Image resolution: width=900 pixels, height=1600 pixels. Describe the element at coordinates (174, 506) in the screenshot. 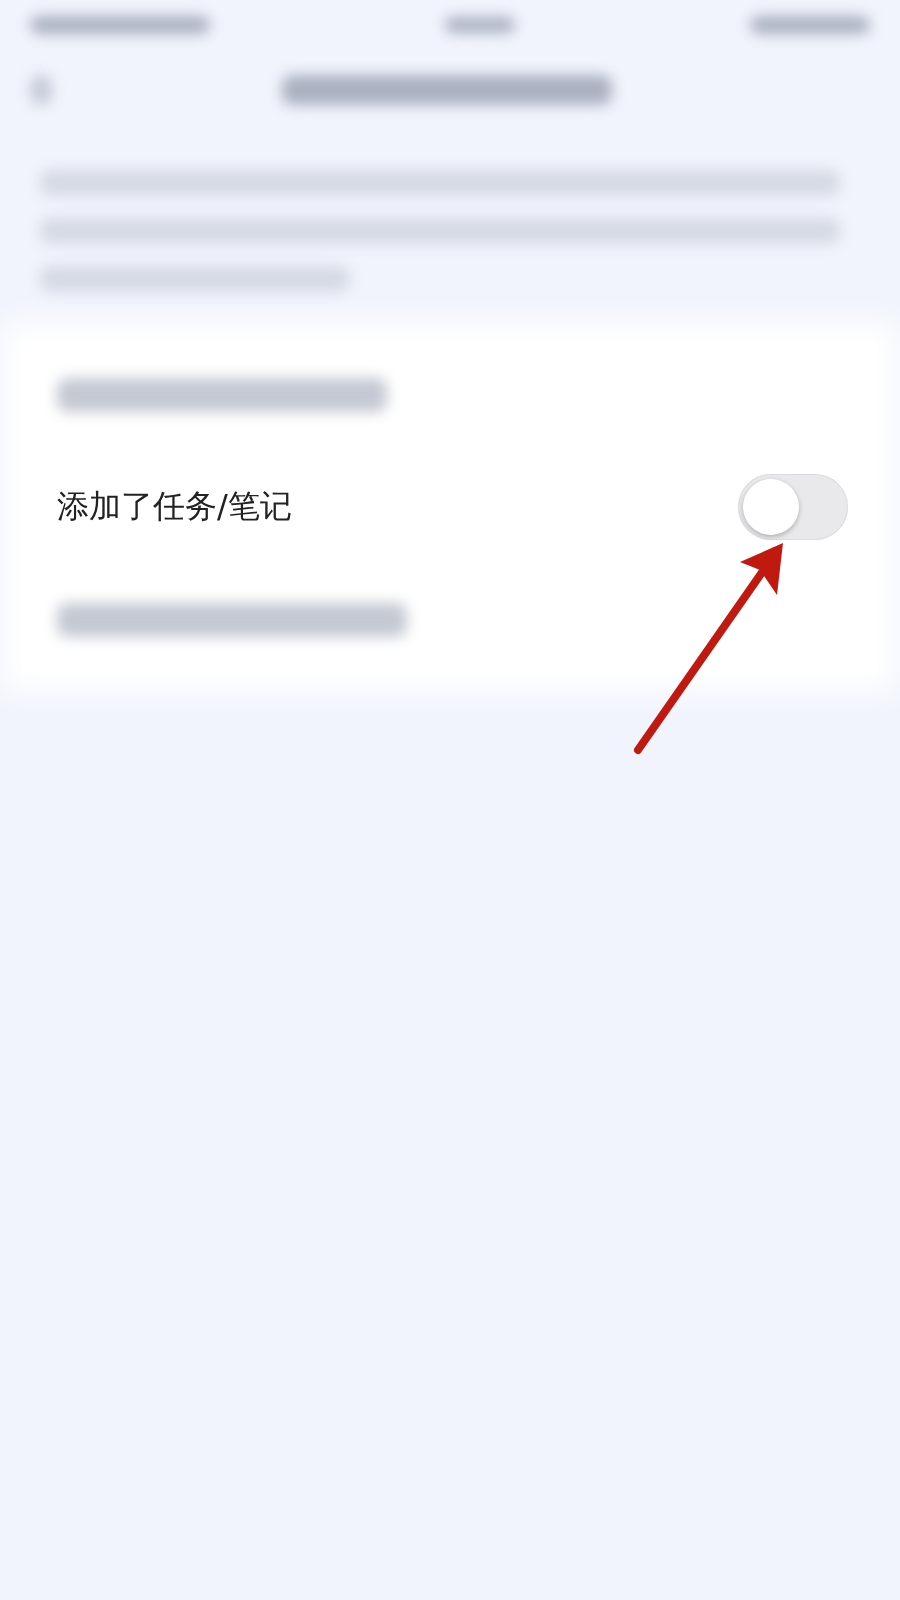

I see `setting-label: 添加了任务/笔记` at that location.